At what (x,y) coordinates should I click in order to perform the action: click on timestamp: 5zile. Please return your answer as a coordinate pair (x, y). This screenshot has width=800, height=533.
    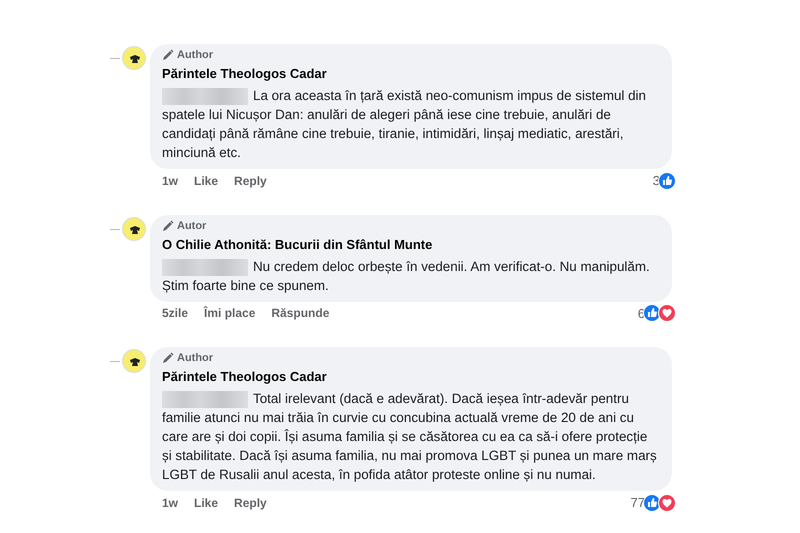
    Looking at the image, I should click on (175, 313).